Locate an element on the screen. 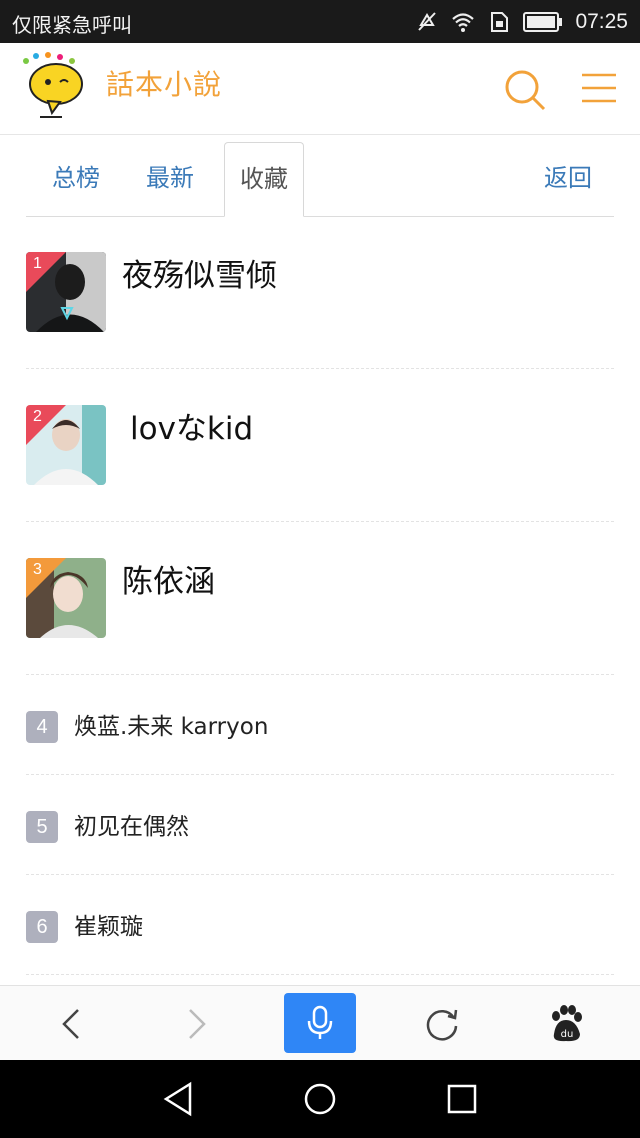  clock: 07:25 is located at coordinates (601, 21).